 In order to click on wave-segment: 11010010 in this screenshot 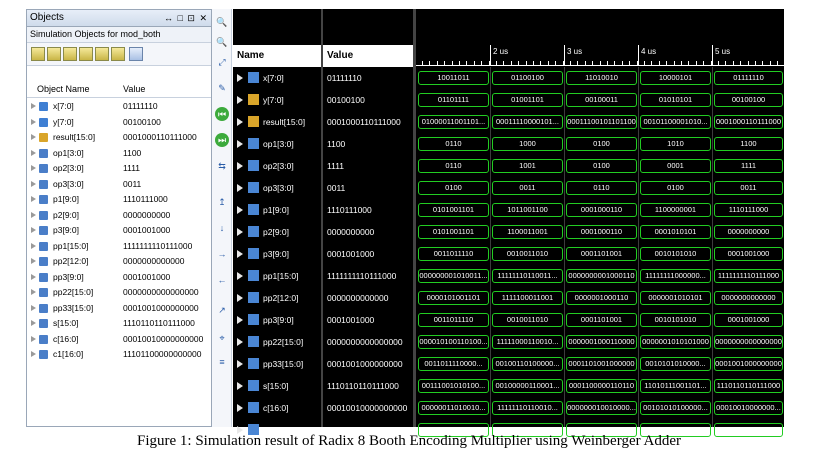, I will do `click(601, 78)`.